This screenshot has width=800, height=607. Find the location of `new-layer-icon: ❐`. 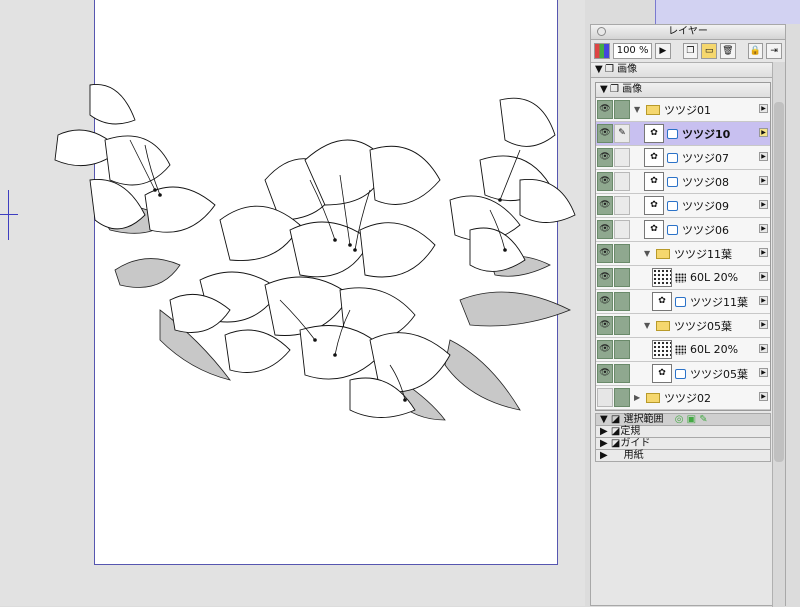

new-layer-icon: ❐ is located at coordinates (690, 51).